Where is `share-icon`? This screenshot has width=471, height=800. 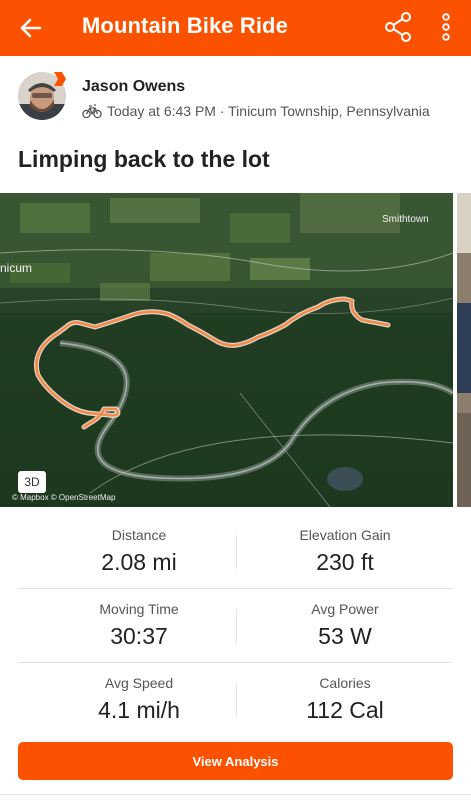
share-icon is located at coordinates (398, 27).